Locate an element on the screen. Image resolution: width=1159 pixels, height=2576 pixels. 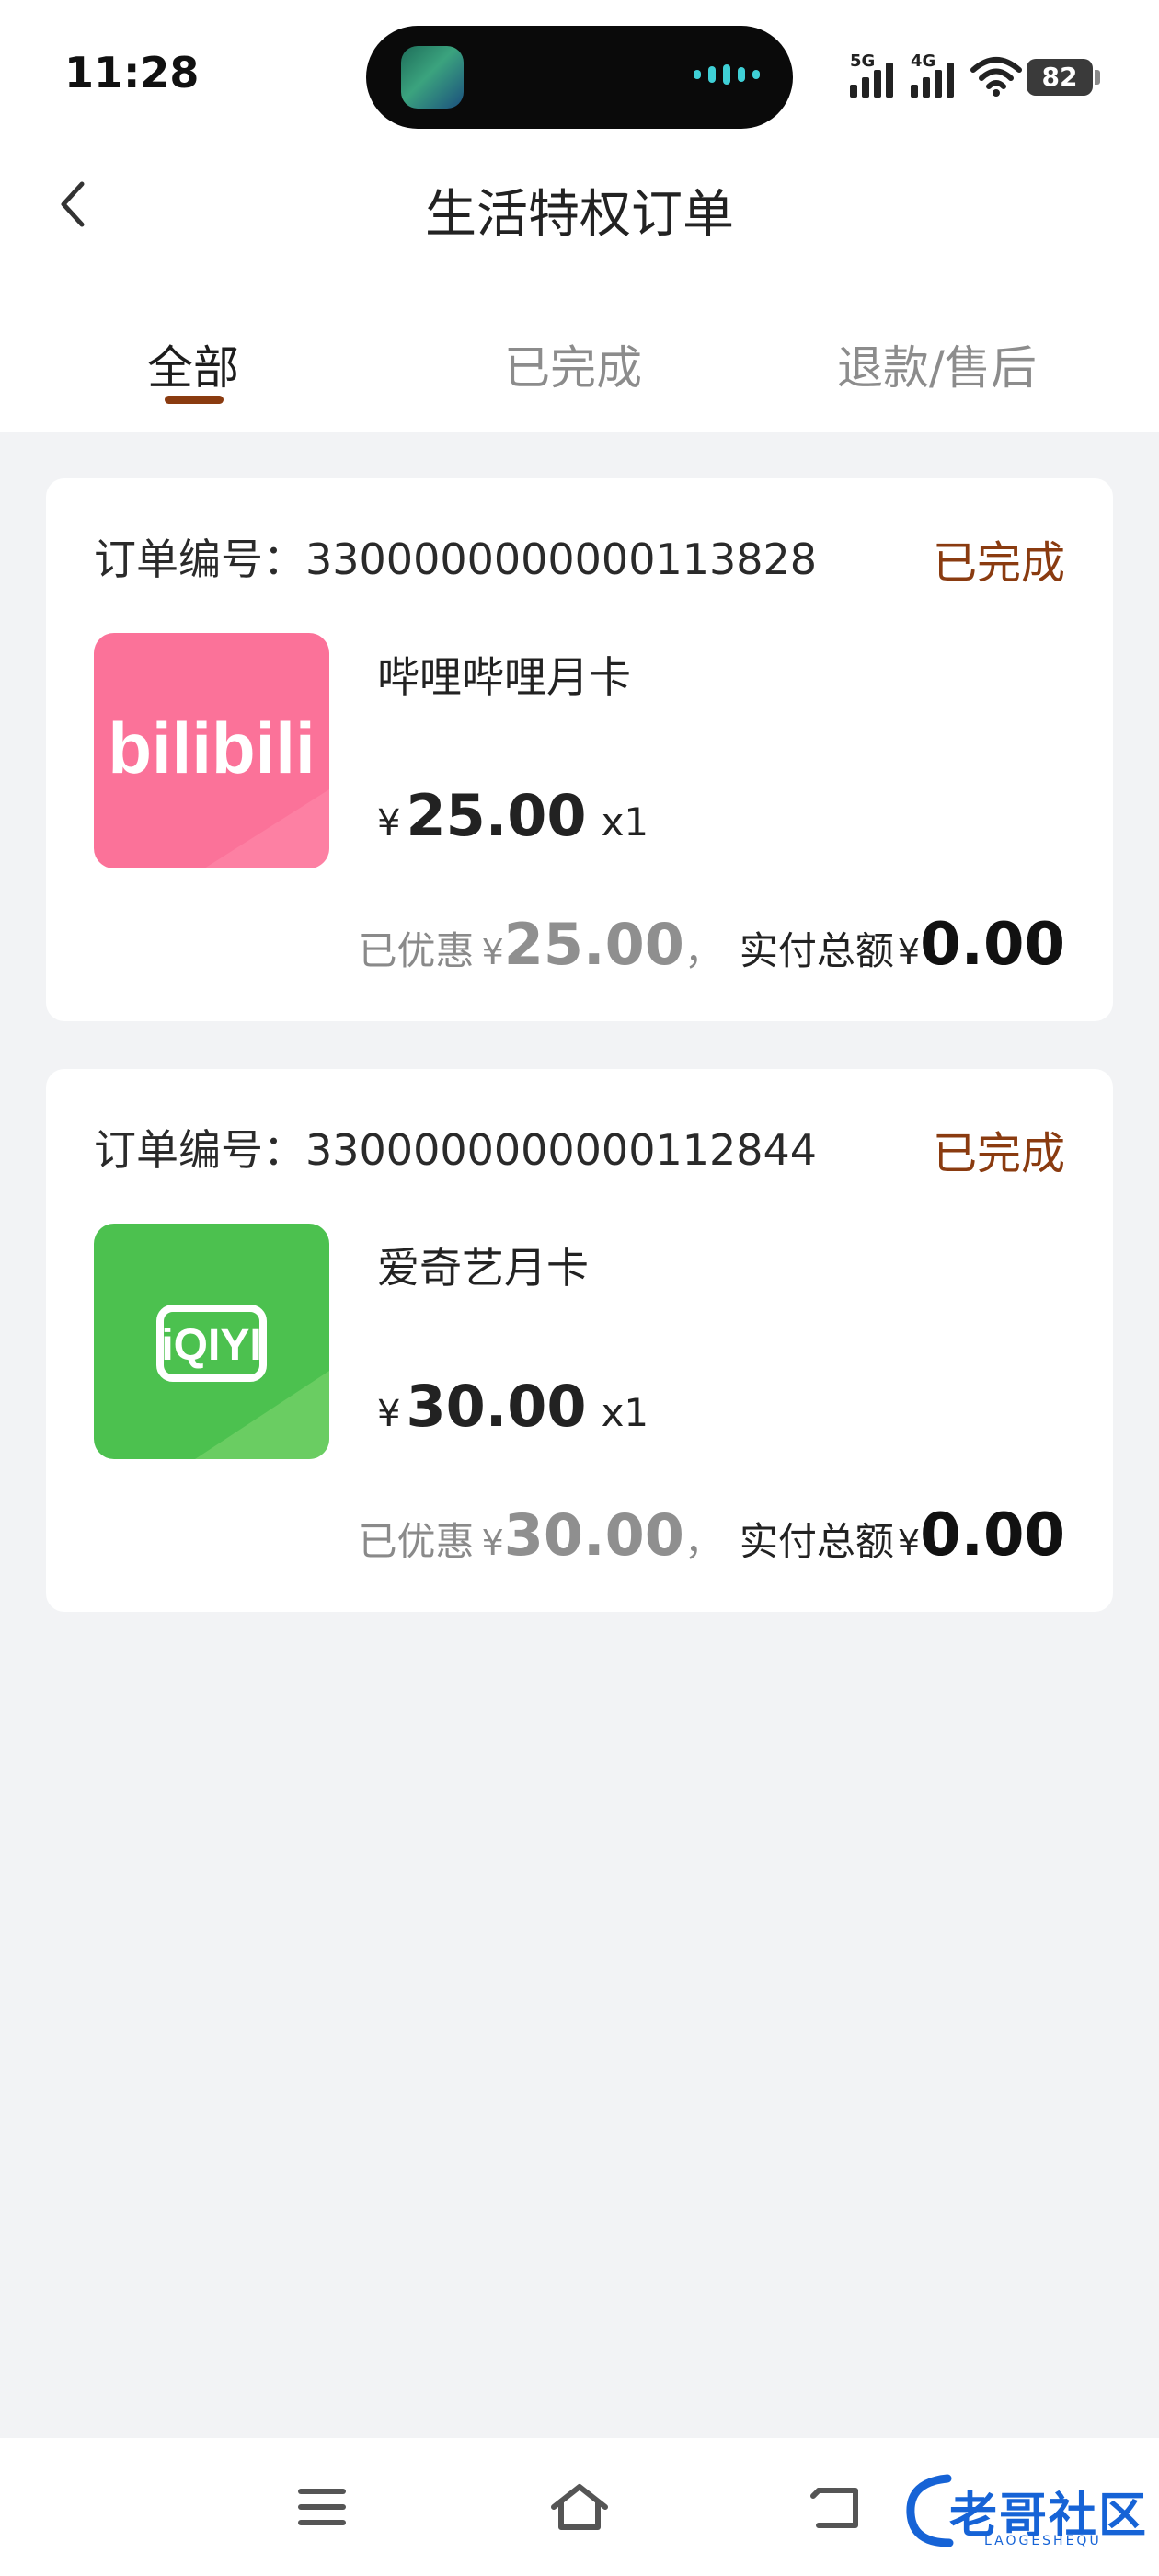
status-time: 11:28 is located at coordinates (132, 73).